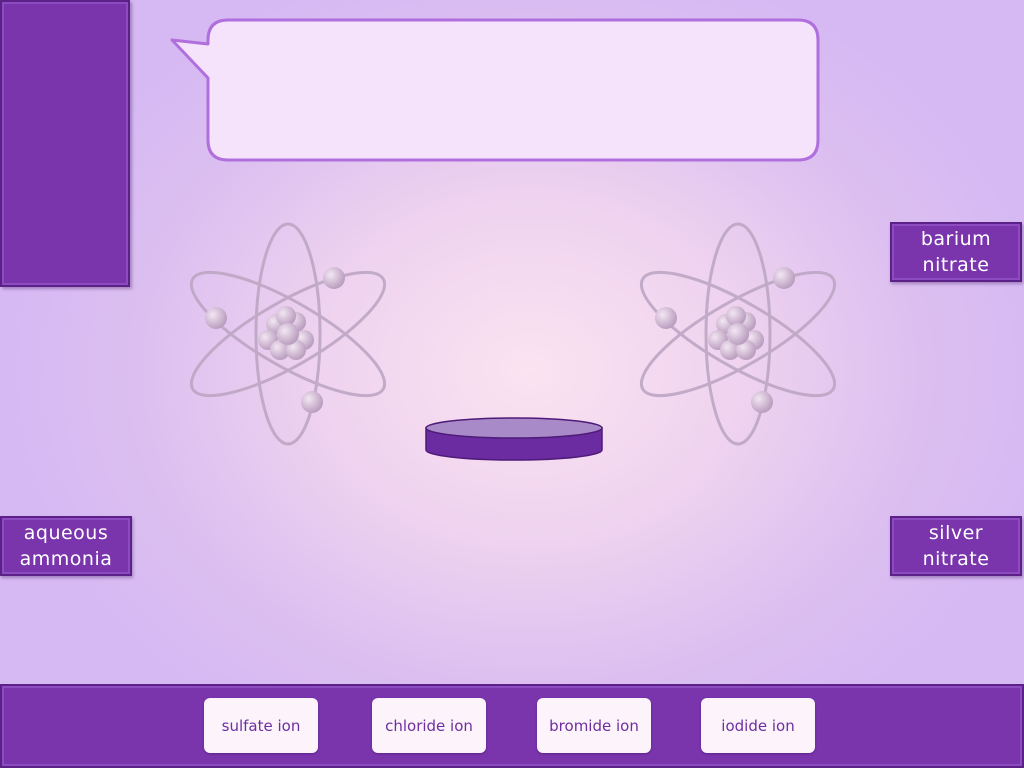 The image size is (1024, 768). I want to click on barium-nitrate-label-line1: barium, so click(956, 239).